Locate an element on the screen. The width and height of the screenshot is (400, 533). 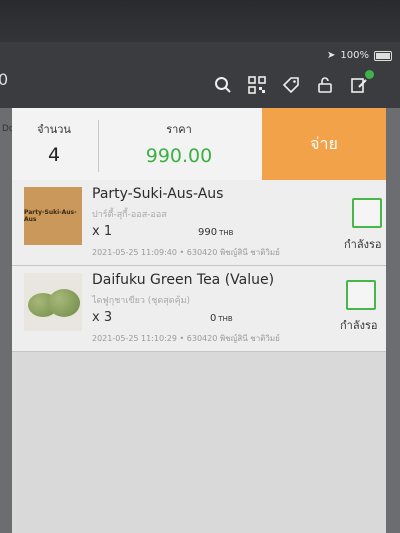
item-quantity: x 1 is located at coordinates (102, 231).